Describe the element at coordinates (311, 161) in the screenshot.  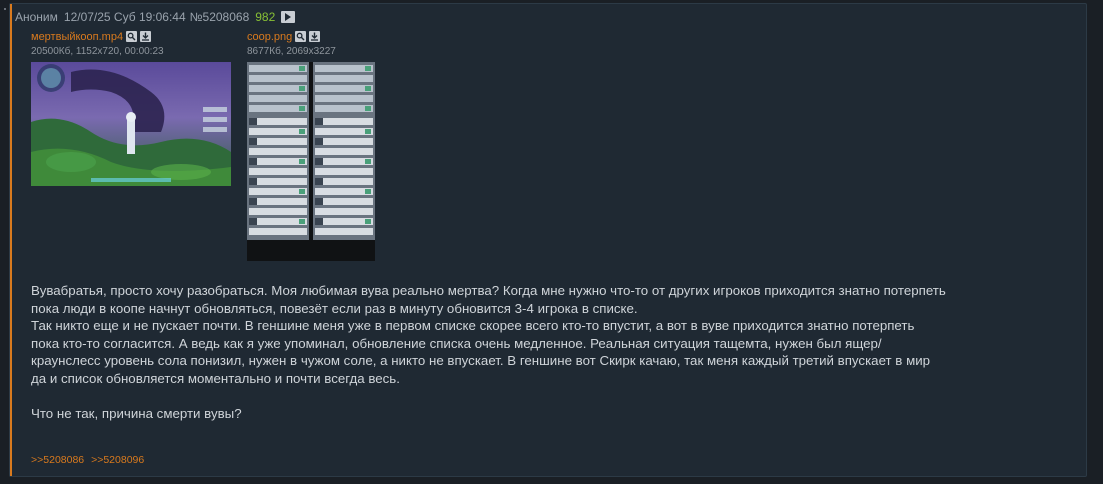
I see `image-thumbnail` at that location.